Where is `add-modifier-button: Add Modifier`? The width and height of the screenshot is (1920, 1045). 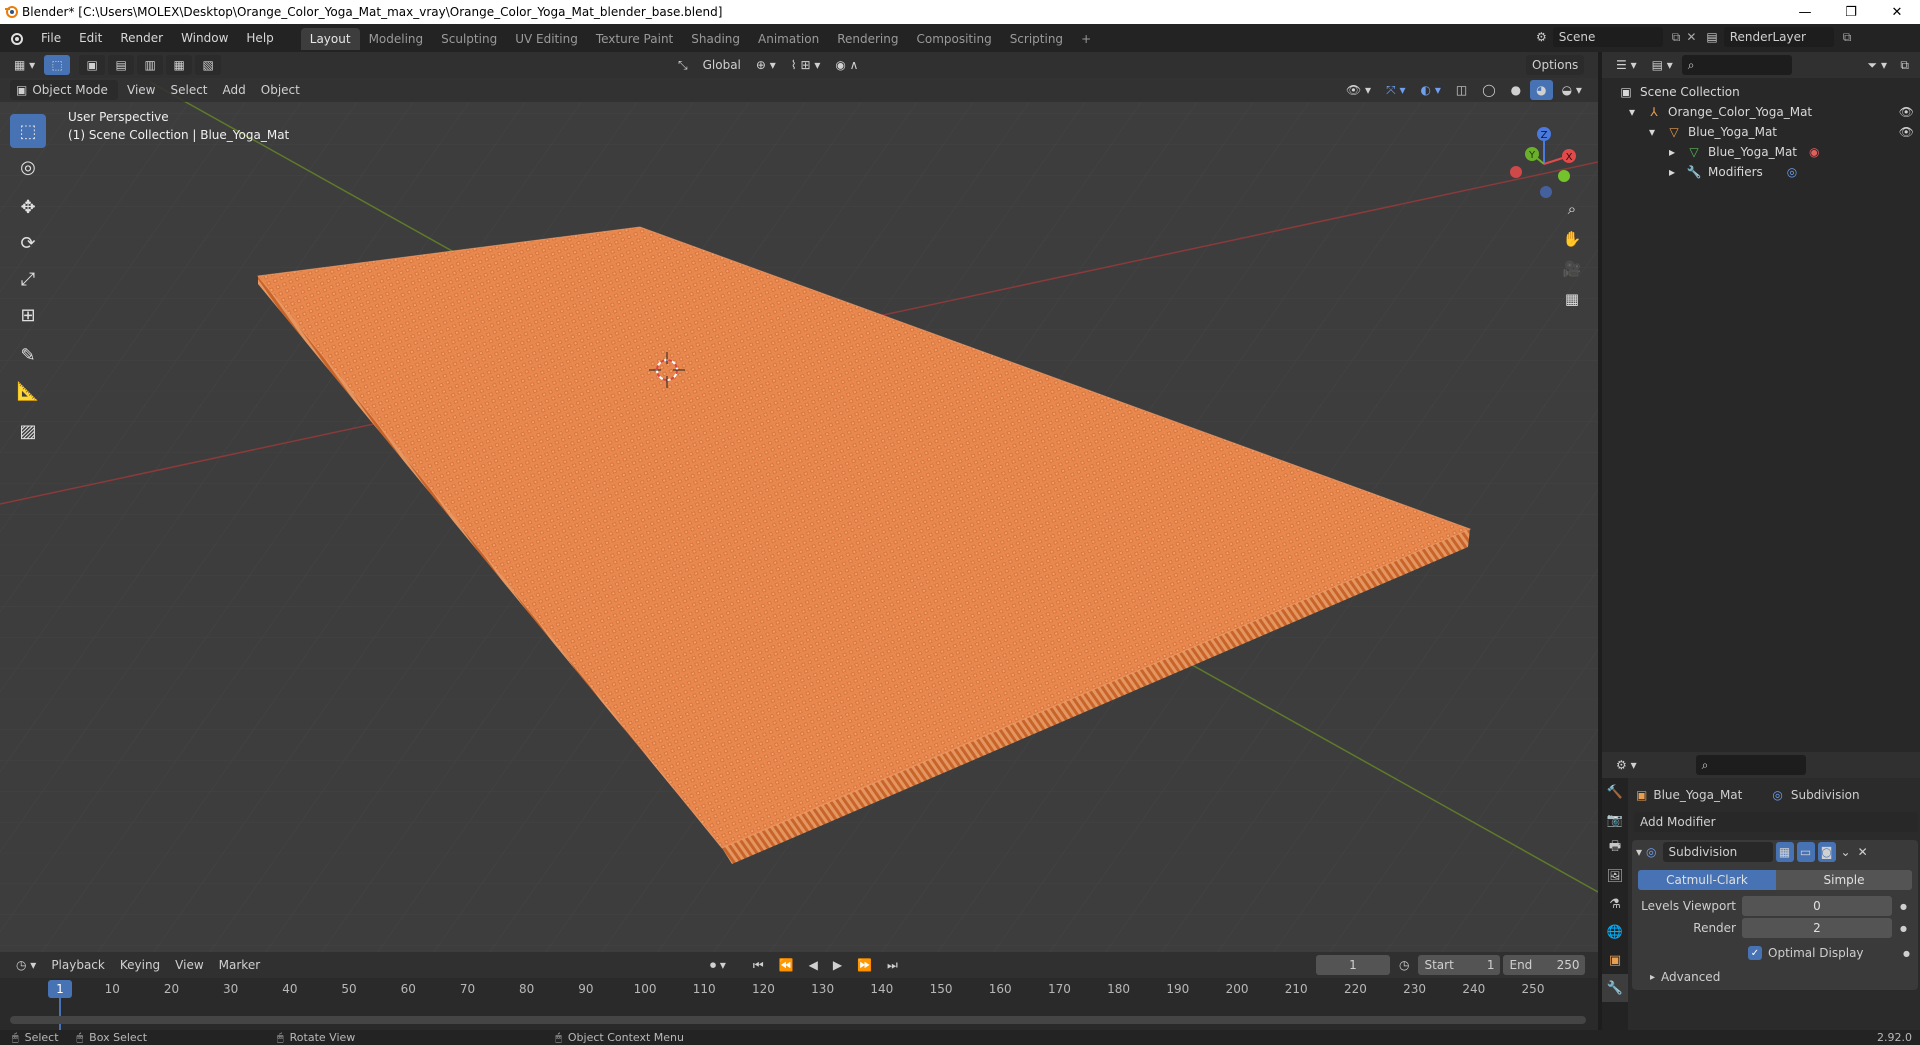
add-modifier-button: Add Modifier is located at coordinates (1776, 822).